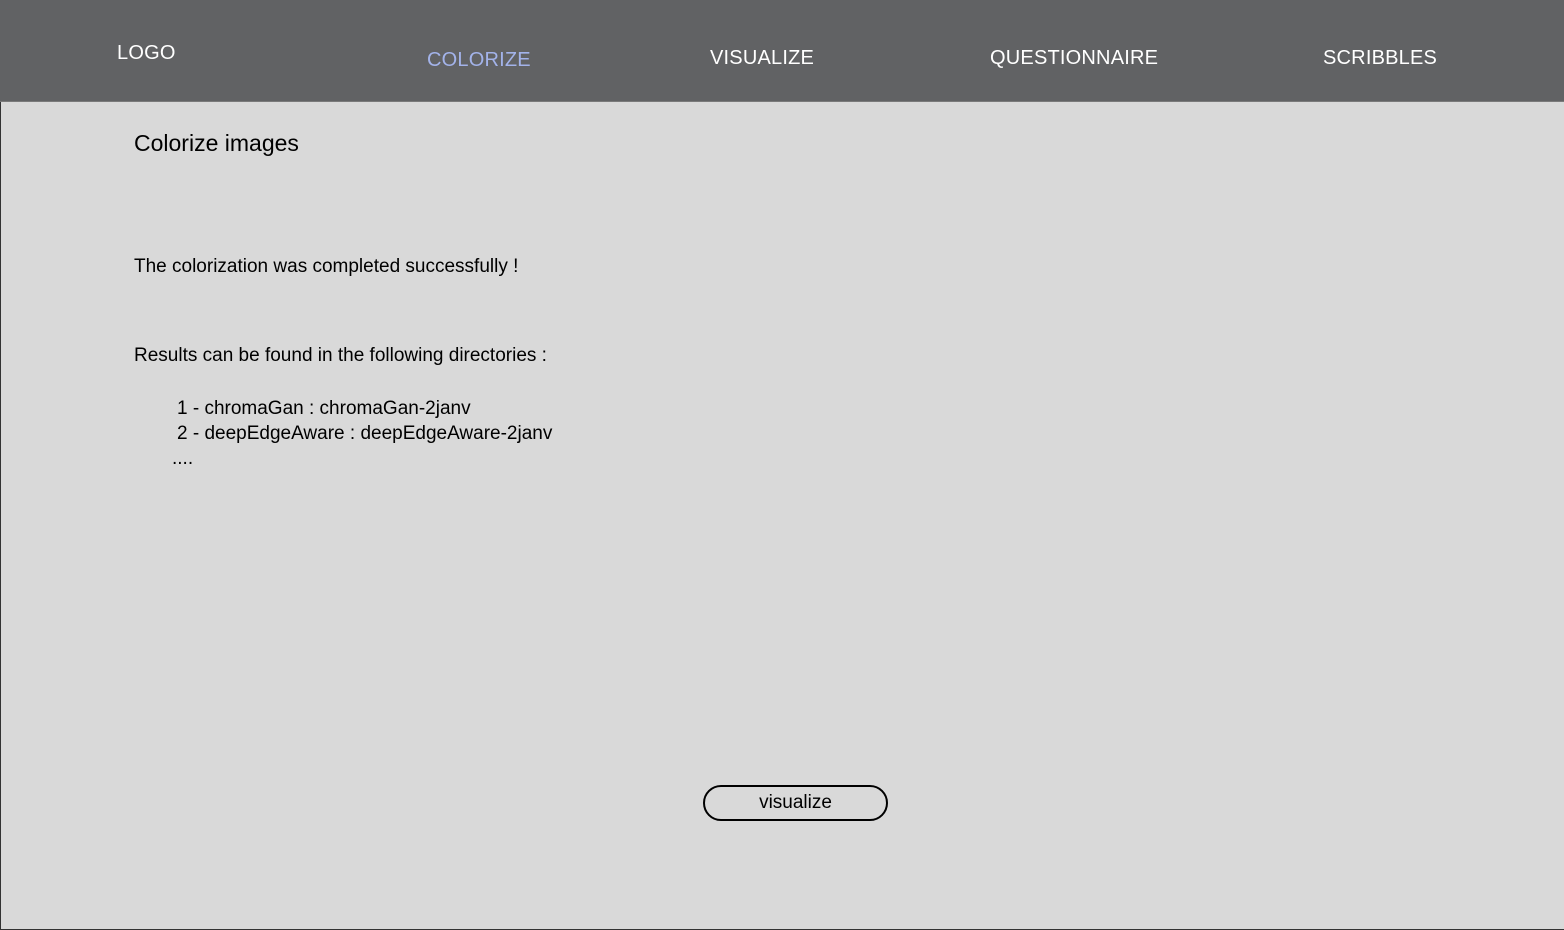  I want to click on visualize-button: visualize, so click(795, 803).